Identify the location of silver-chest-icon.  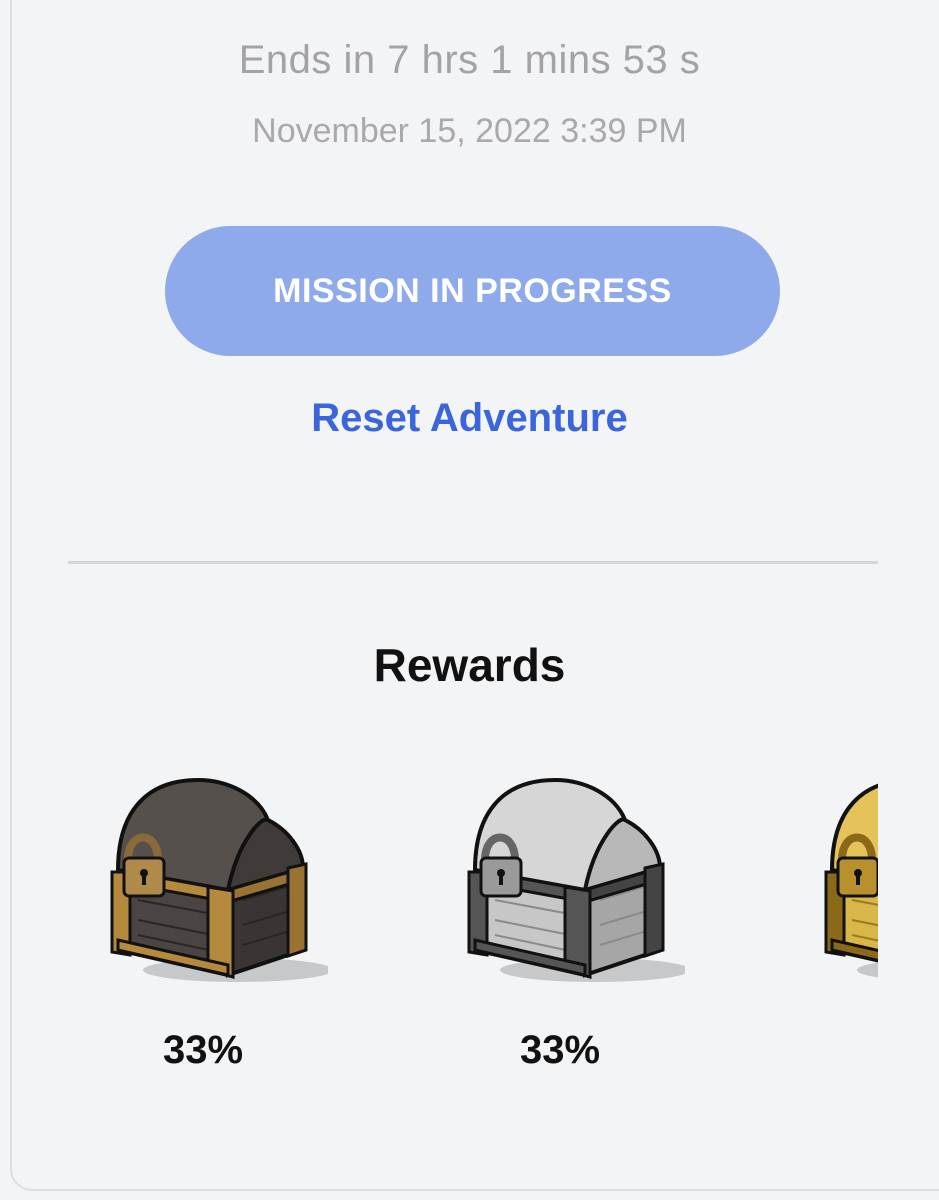
(576, 879).